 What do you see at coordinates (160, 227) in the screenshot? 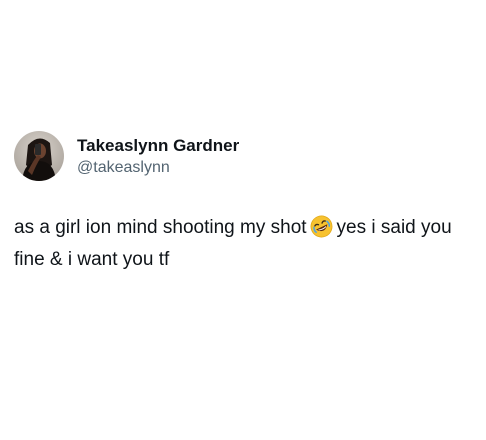
I see `tweet-text-part-1: as a girl ion mind shooting my shot` at bounding box center [160, 227].